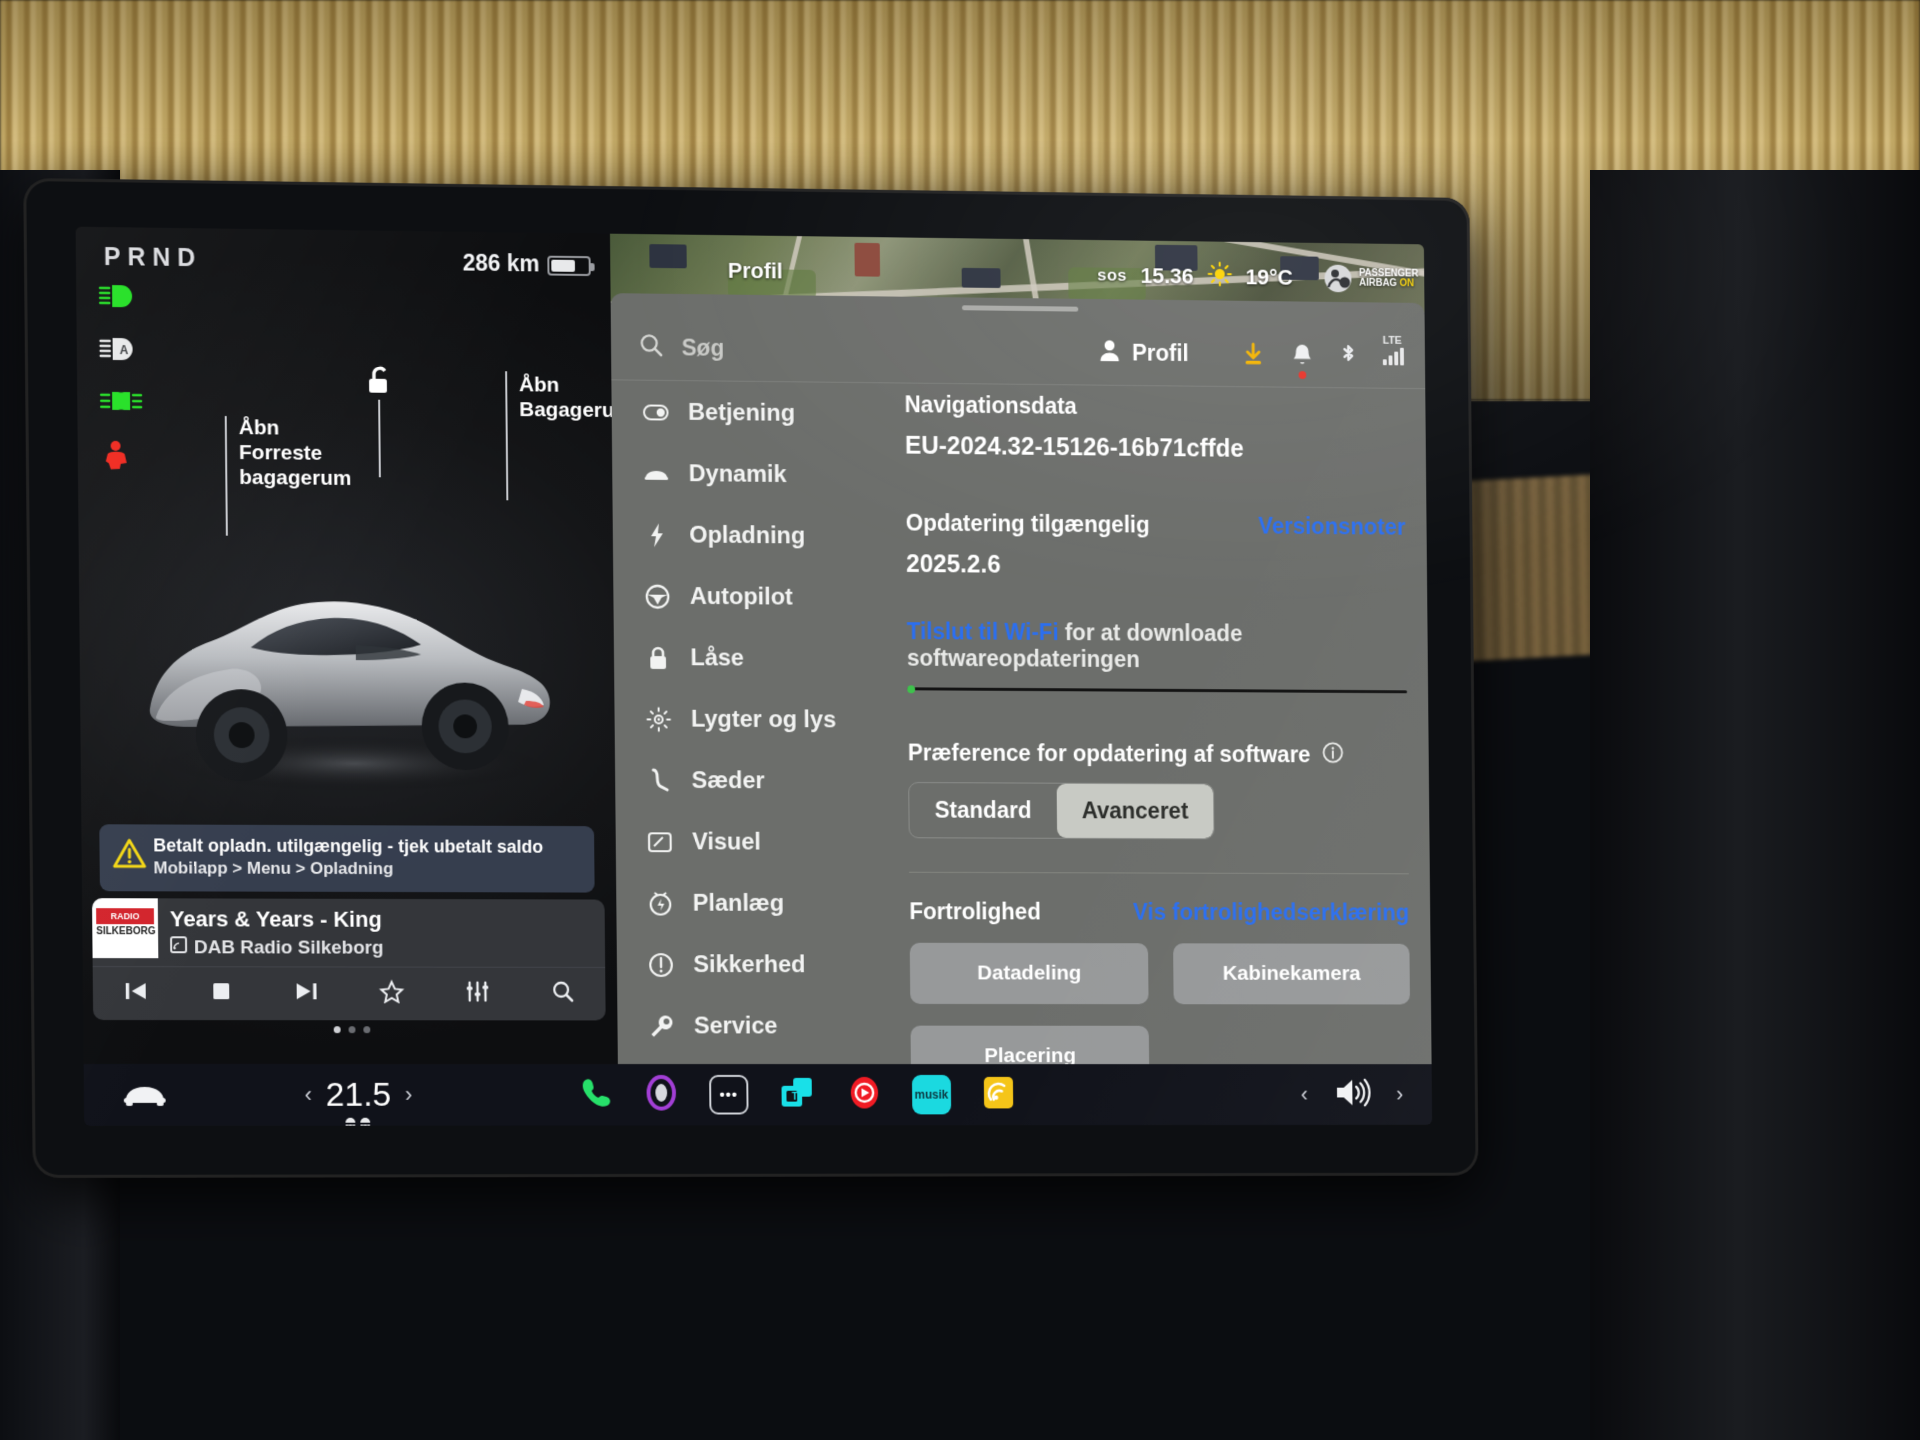 This screenshot has width=1920, height=1440. Describe the element at coordinates (738, 903) in the screenshot. I see `sidebar-label: Planlæg` at that location.